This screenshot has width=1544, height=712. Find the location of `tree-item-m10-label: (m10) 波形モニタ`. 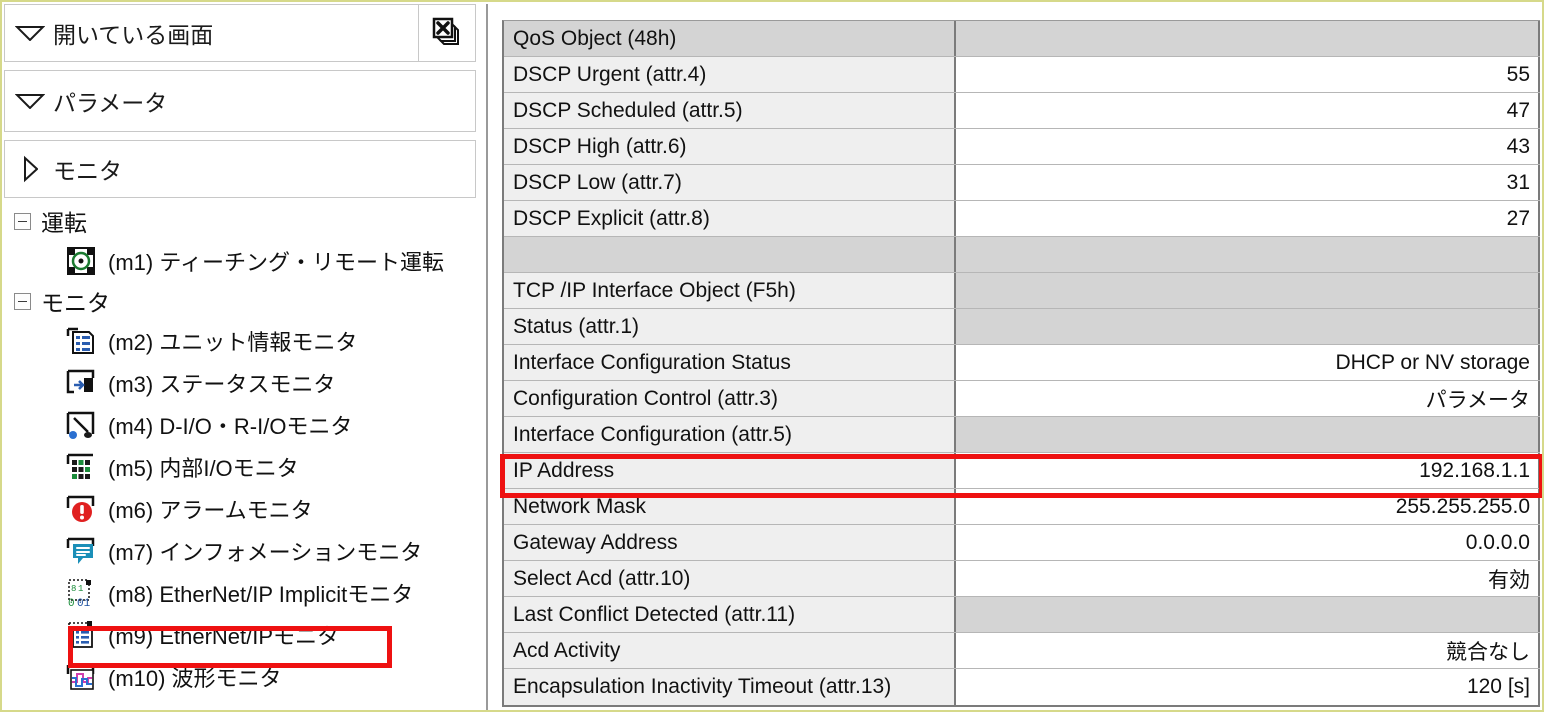

tree-item-m10-label: (m10) 波形モニタ is located at coordinates (195, 678).